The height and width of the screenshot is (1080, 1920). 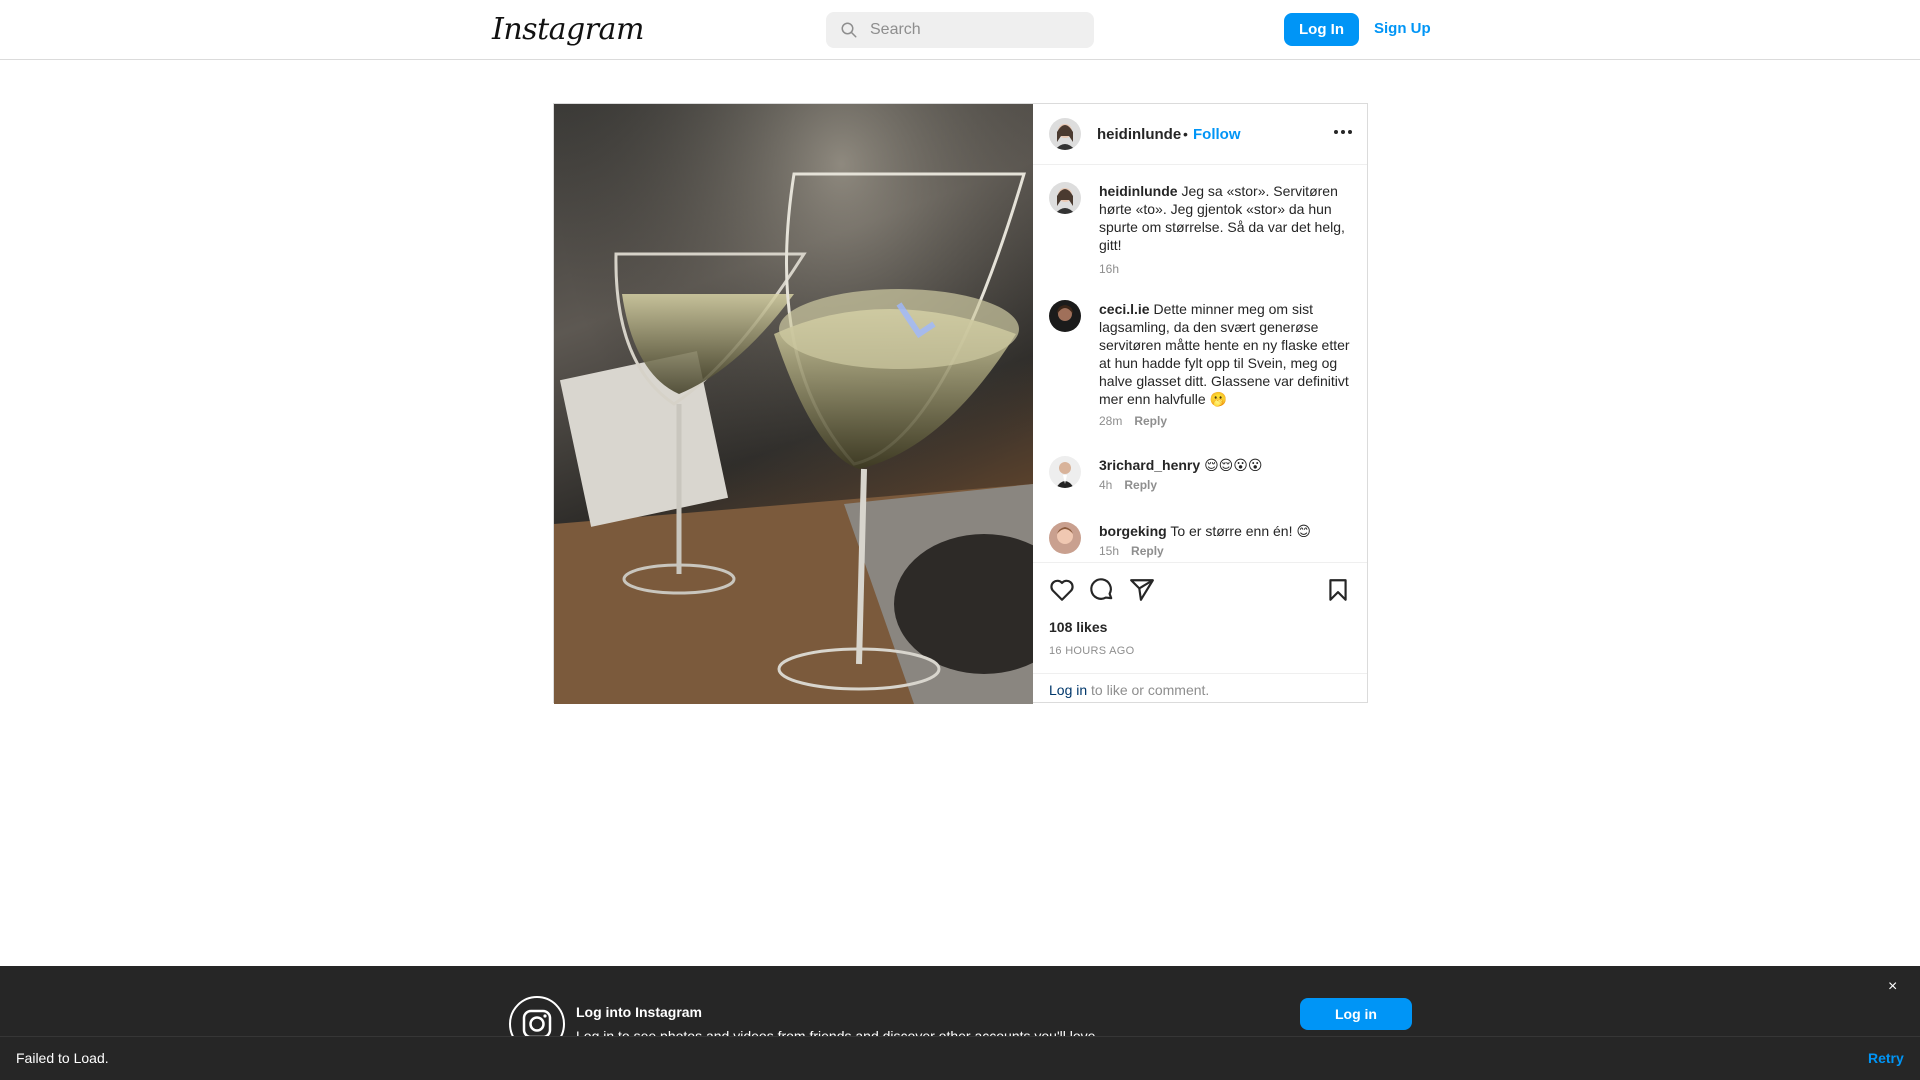 What do you see at coordinates (1886, 1058) in the screenshot?
I see `retry-button: Retry` at bounding box center [1886, 1058].